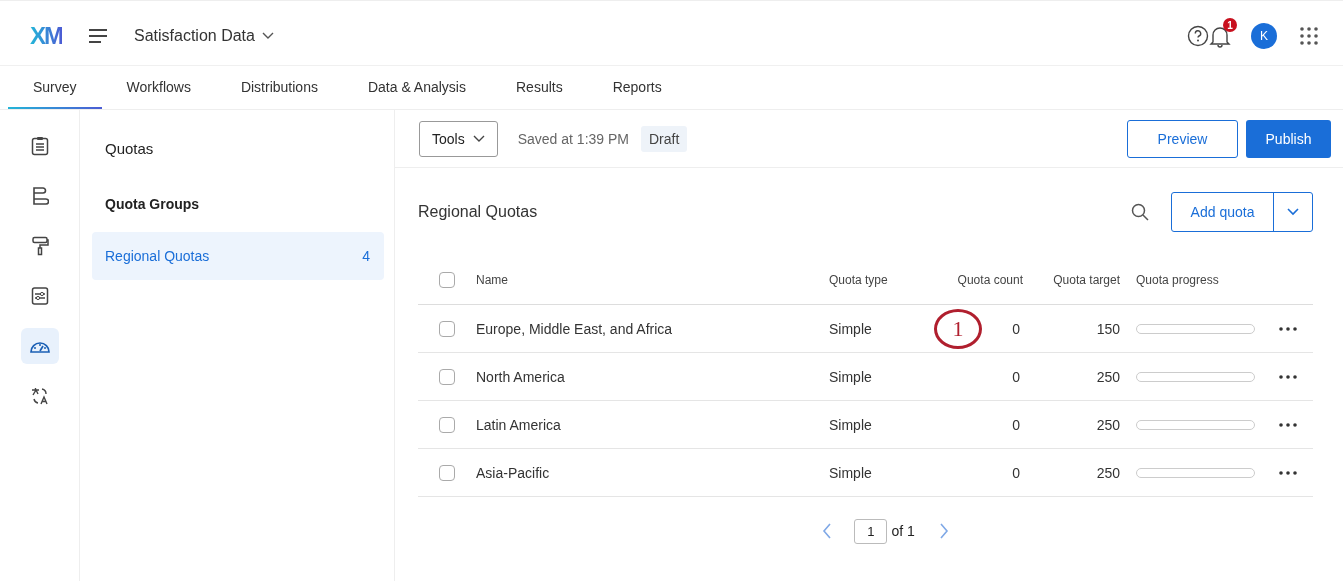  What do you see at coordinates (39, 146) in the screenshot?
I see `clipboard-icon` at bounding box center [39, 146].